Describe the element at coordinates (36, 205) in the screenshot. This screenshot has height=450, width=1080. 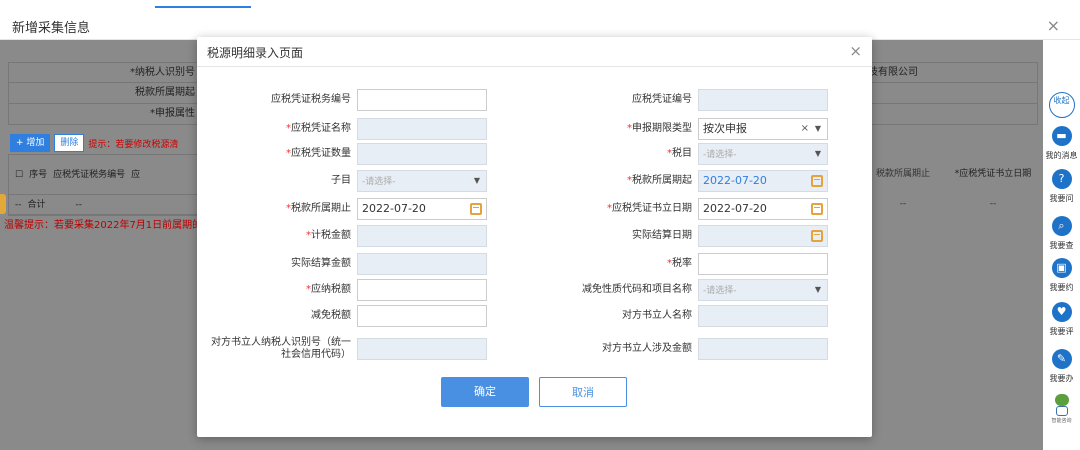
I see `bg-total-label: 合计` at that location.